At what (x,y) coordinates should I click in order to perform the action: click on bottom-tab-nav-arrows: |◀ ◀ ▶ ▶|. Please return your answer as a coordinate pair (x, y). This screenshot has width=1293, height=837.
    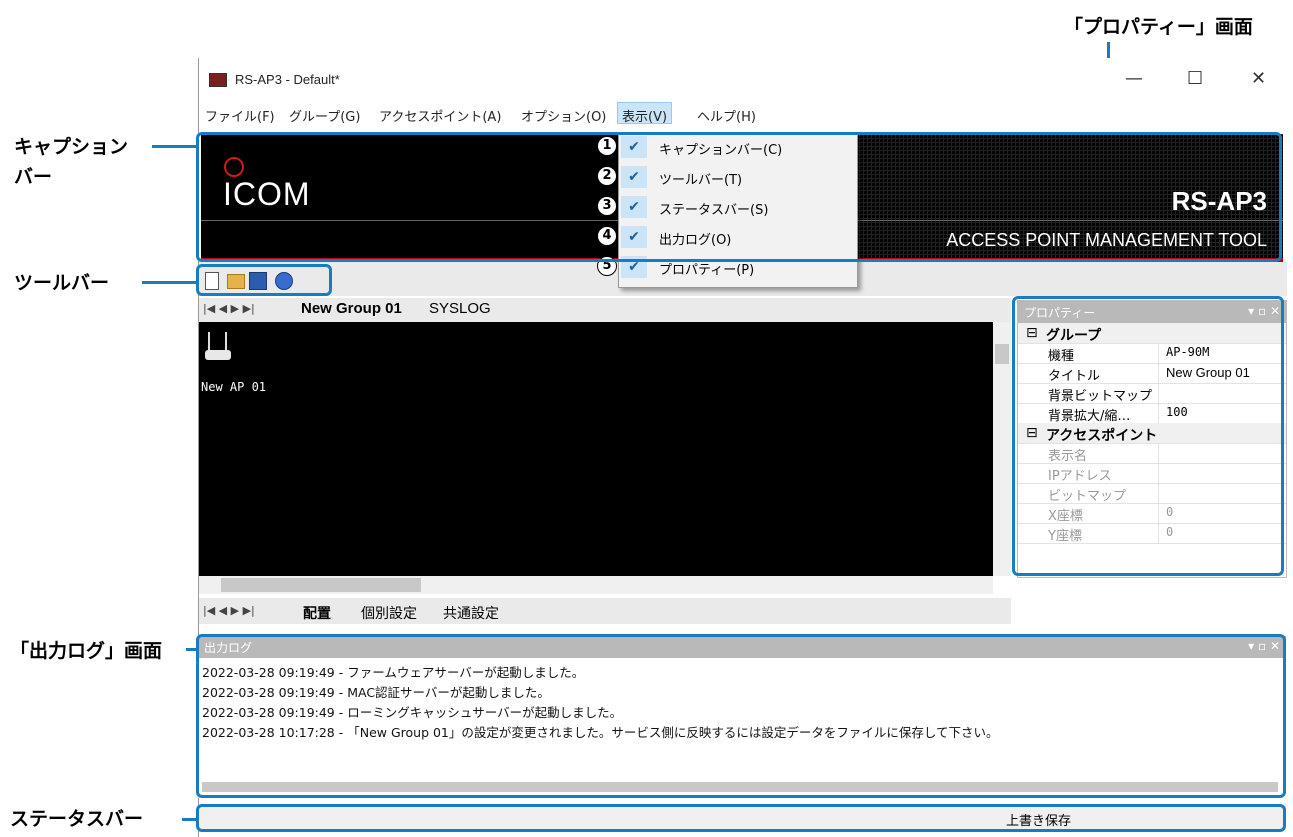
    Looking at the image, I should click on (229, 610).